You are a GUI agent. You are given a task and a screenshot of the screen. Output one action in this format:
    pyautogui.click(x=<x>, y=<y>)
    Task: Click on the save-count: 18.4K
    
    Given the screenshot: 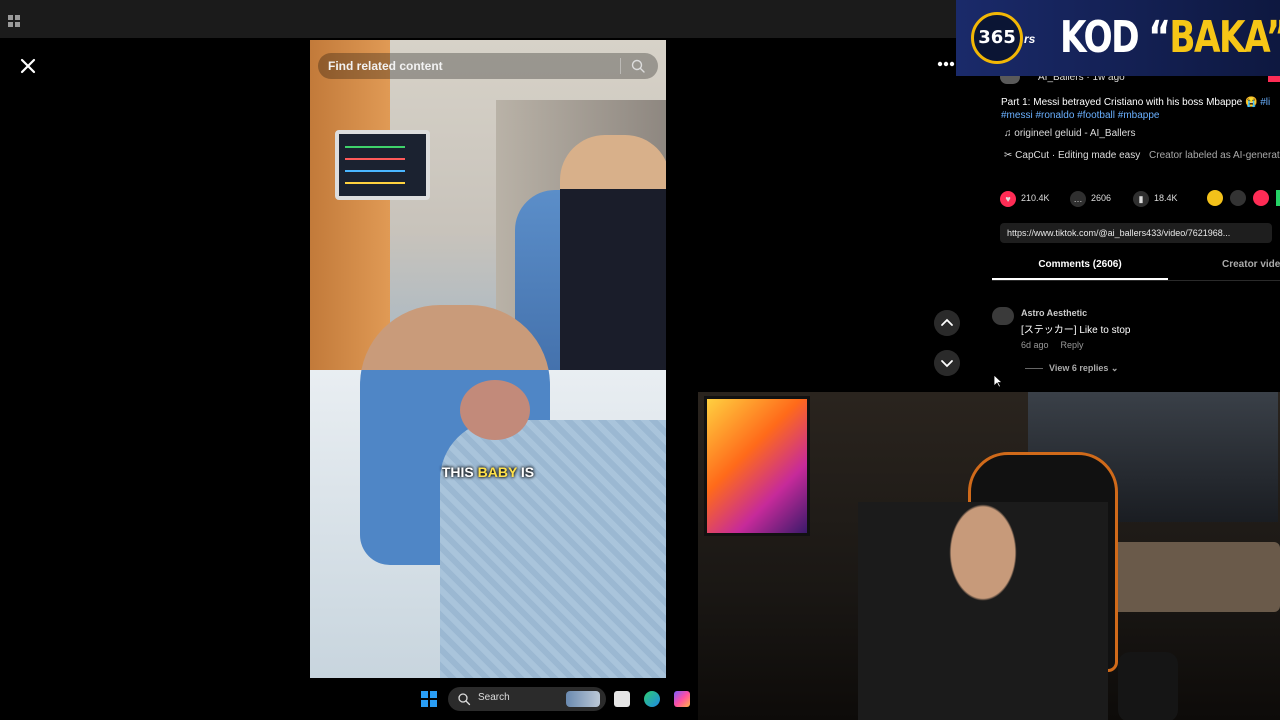 What is the action you would take?
    pyautogui.click(x=1166, y=198)
    